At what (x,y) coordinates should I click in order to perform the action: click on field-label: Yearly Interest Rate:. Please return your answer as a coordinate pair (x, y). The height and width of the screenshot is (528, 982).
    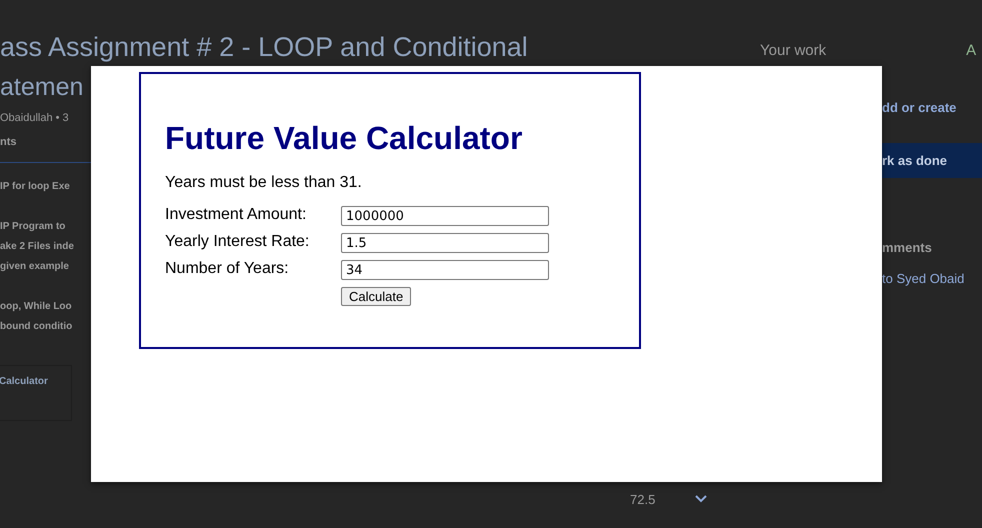
    Looking at the image, I should click on (237, 242).